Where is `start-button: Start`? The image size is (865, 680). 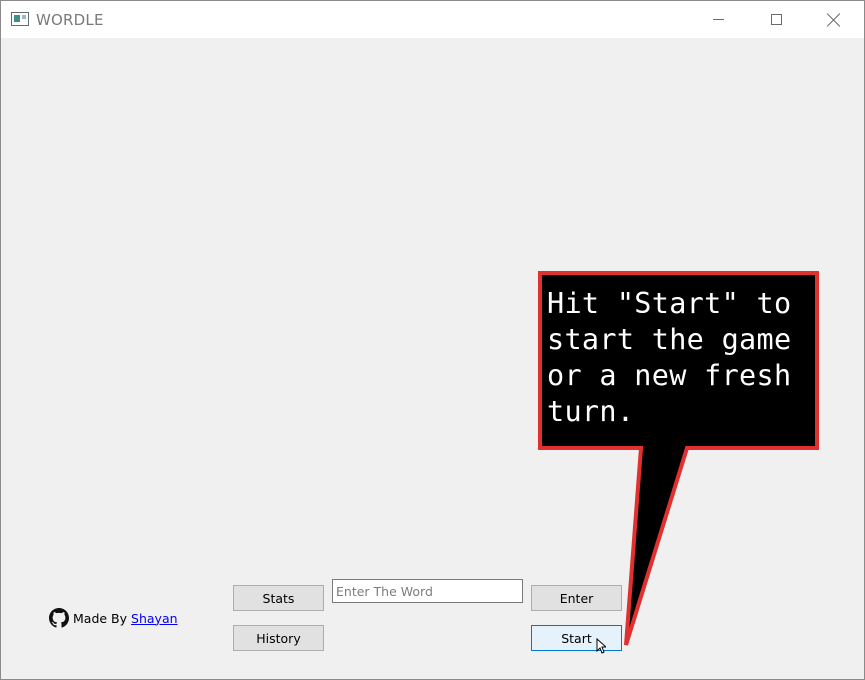
start-button: Start is located at coordinates (576, 638).